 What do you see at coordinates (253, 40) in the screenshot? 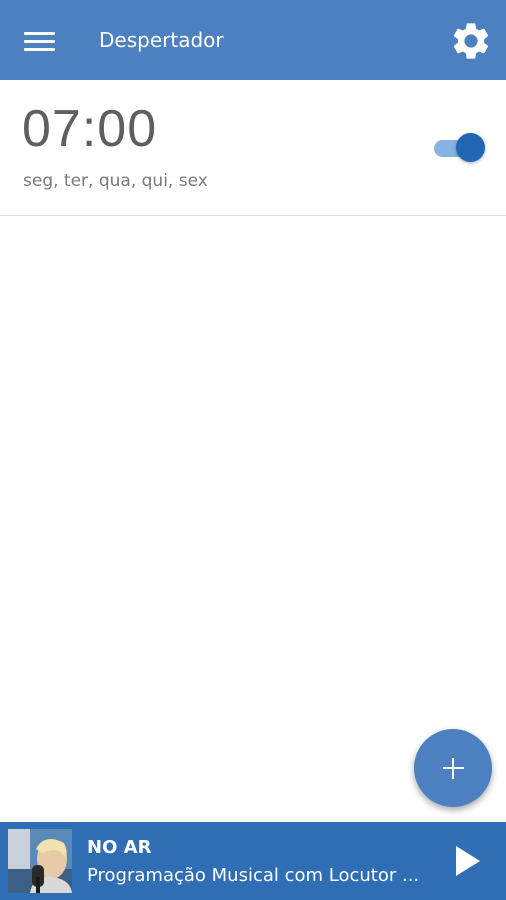
I see `app-bar: Despertador` at bounding box center [253, 40].